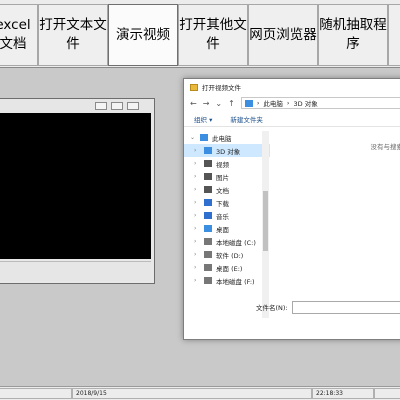 The height and width of the screenshot is (400, 400). Describe the element at coordinates (230, 255) in the screenshot. I see `tree-item-label: 软件 (D:)` at that location.